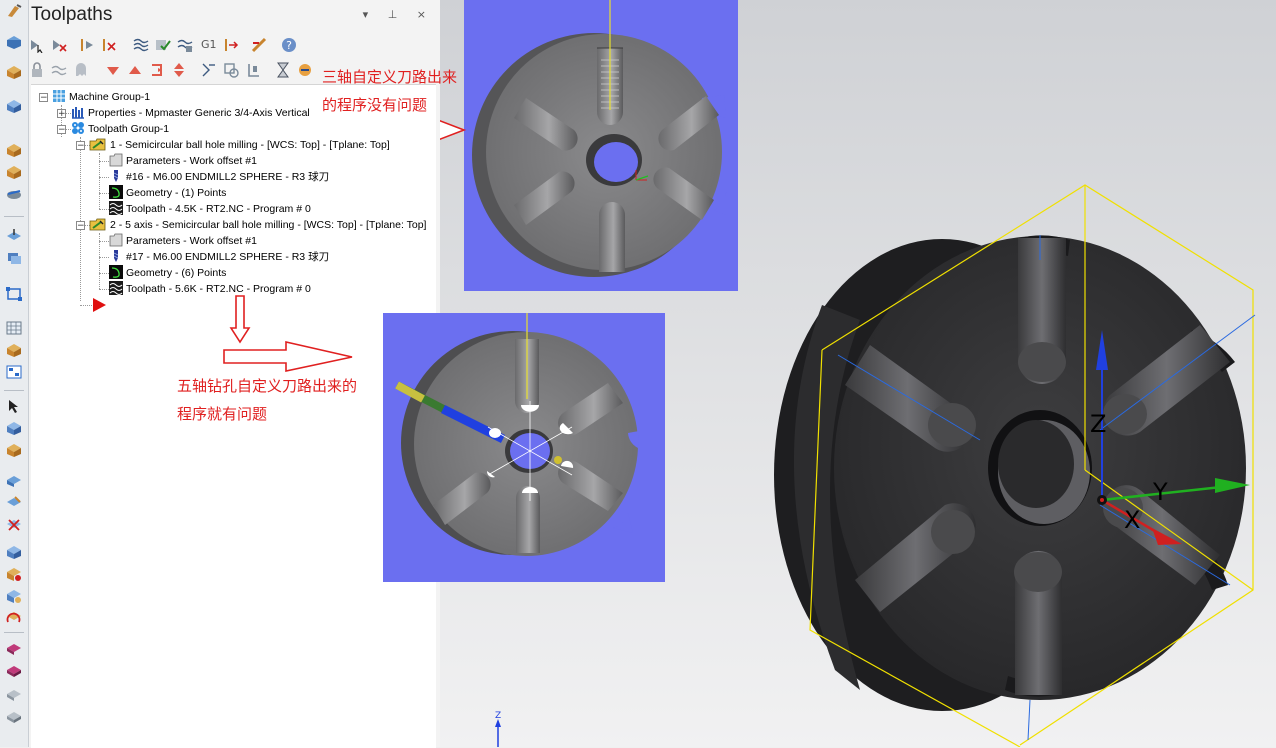 This screenshot has width=1276, height=748. Describe the element at coordinates (59, 45) in the screenshot. I see `select-invalid-operations-icon` at that location.